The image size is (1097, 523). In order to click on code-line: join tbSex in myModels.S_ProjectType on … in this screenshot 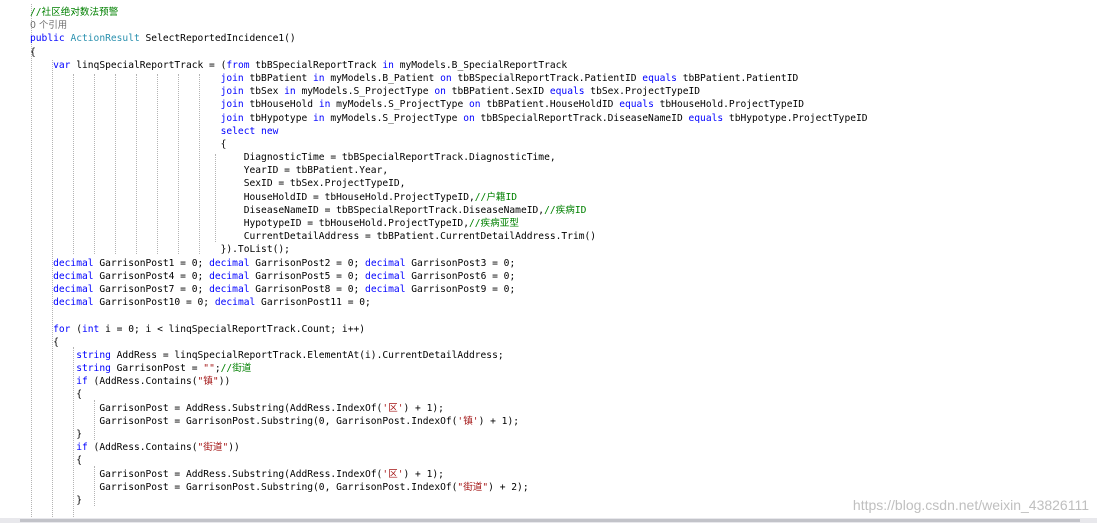, I will do `click(563, 91)`.